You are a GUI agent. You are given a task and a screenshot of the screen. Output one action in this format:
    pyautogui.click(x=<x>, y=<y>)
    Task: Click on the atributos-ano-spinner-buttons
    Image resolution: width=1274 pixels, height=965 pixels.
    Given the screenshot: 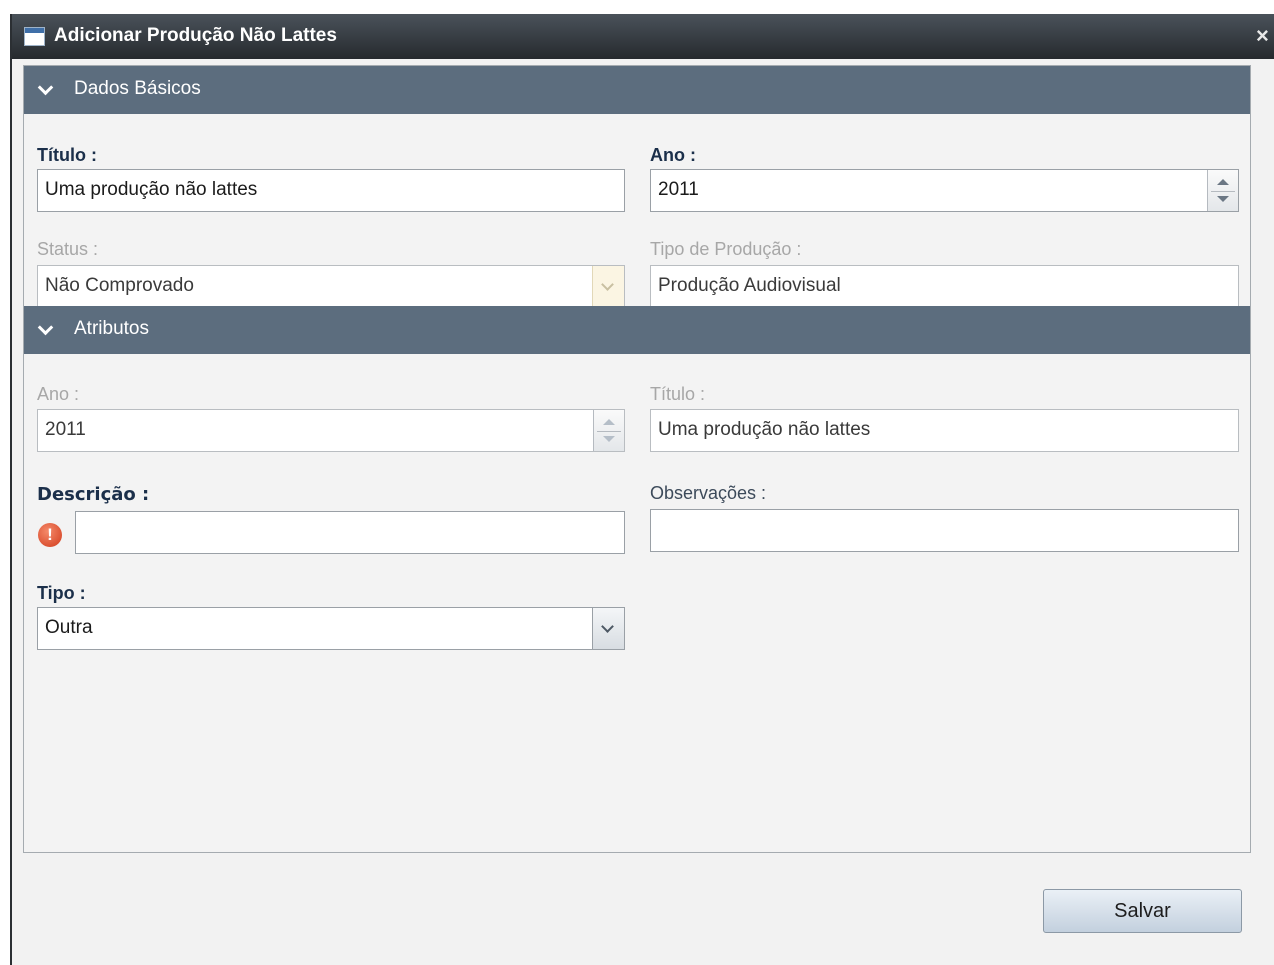 What is the action you would take?
    pyautogui.click(x=608, y=430)
    